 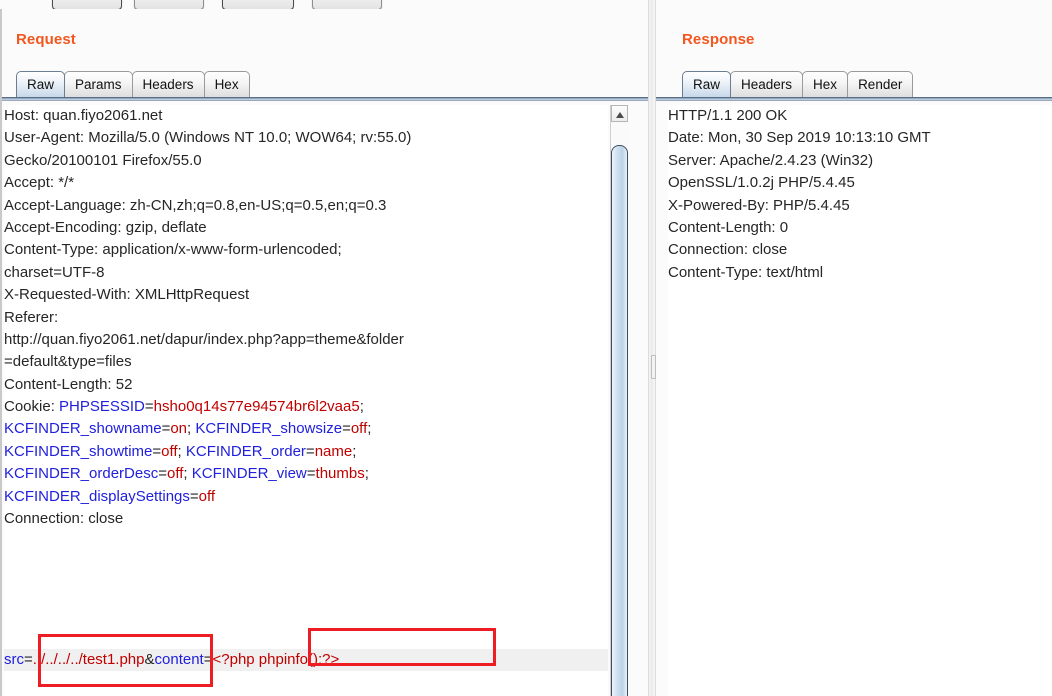 I want to click on tab-label: Render, so click(x=880, y=84).